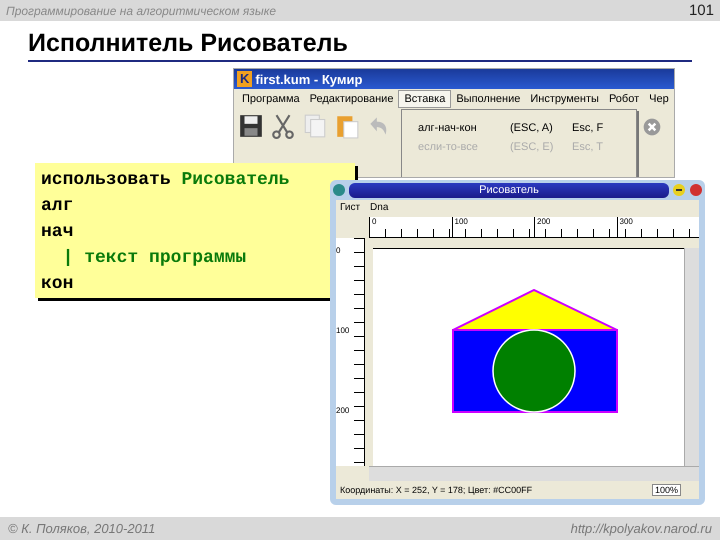 This screenshot has height=540, width=720. Describe the element at coordinates (57, 284) in the screenshot. I see `code-line: кон` at that location.